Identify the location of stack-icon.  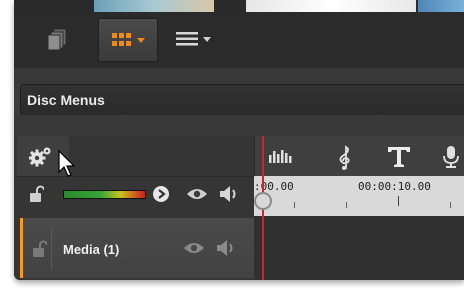
(57, 39).